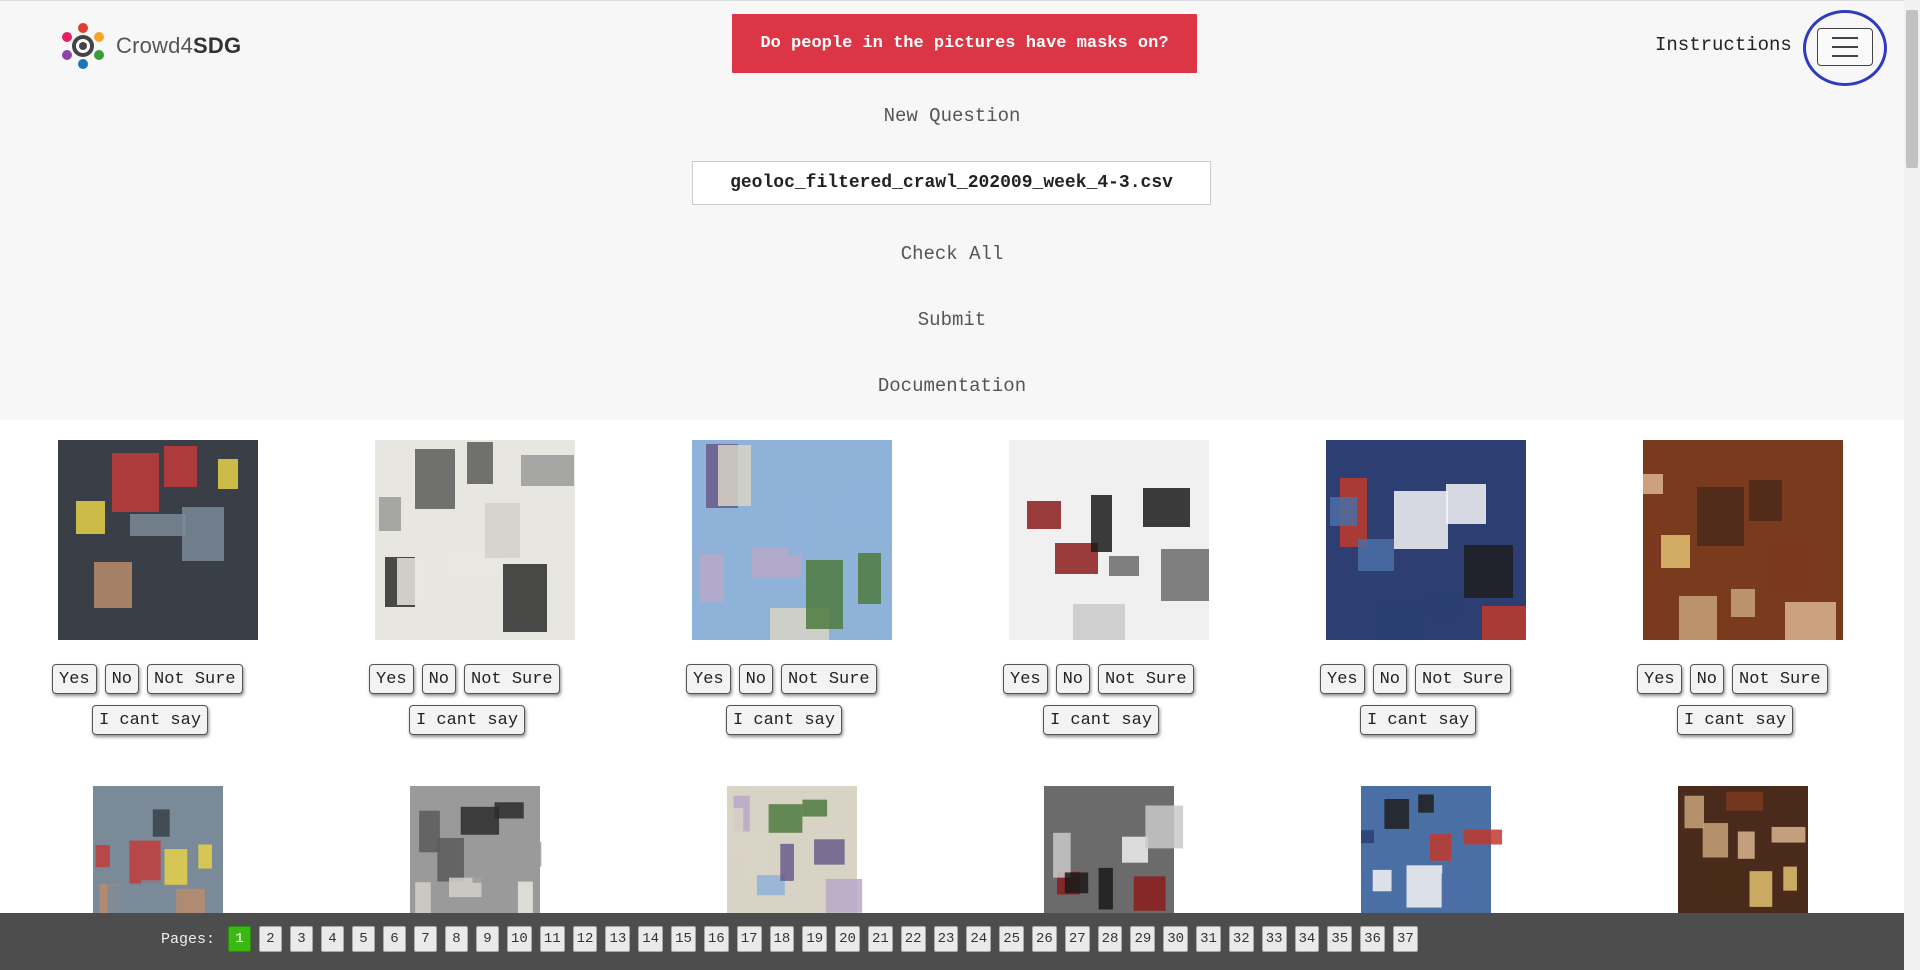  Describe the element at coordinates (301, 939) in the screenshot. I see `page-3-button: 3` at that location.